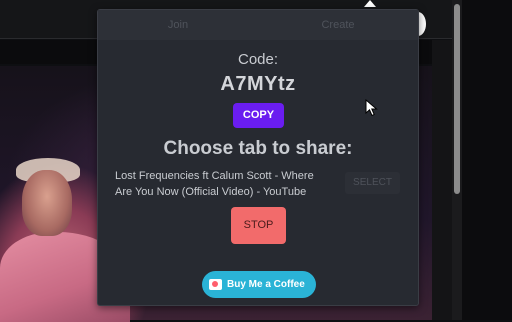 The image size is (512, 322). I want to click on mouse-pointer-icon, so click(371, 108).